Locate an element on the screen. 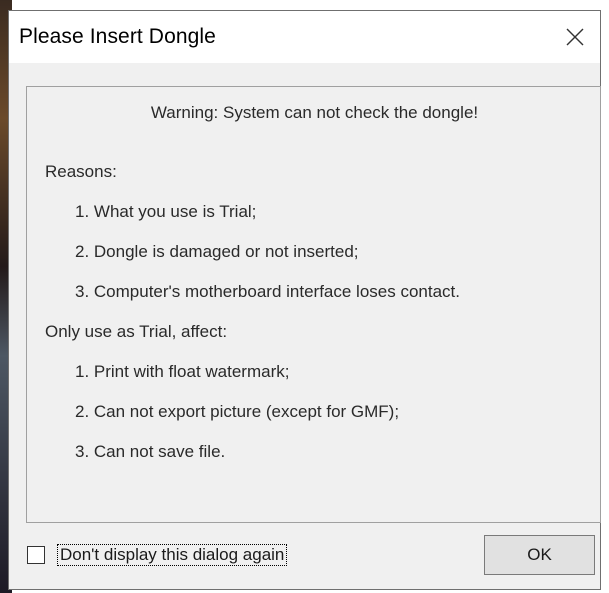 The height and width of the screenshot is (593, 609). trial-effect-item: 1. Print with float watermark; is located at coordinates (182, 371).